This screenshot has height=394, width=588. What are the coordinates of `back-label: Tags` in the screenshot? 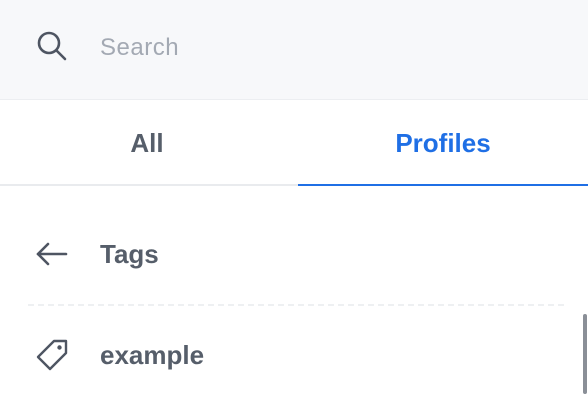 It's located at (129, 253).